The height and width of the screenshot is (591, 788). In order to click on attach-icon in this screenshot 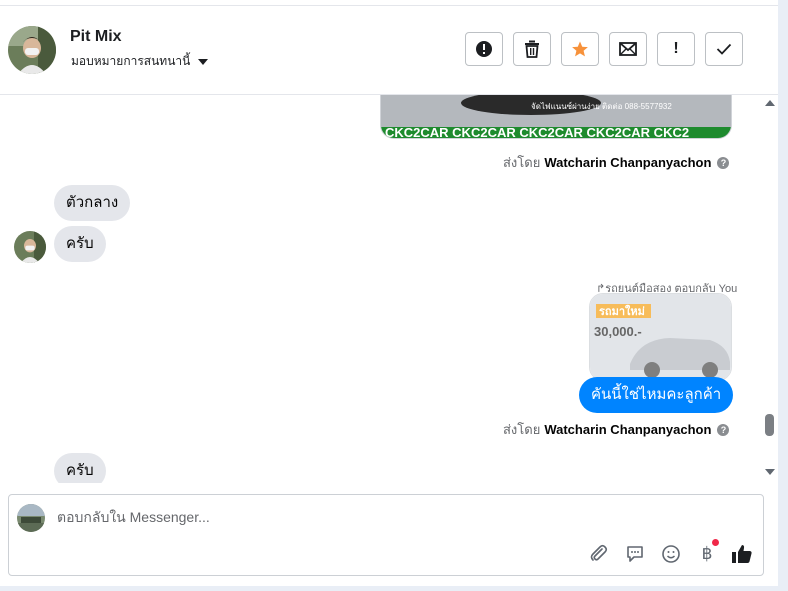, I will do `click(599, 554)`.